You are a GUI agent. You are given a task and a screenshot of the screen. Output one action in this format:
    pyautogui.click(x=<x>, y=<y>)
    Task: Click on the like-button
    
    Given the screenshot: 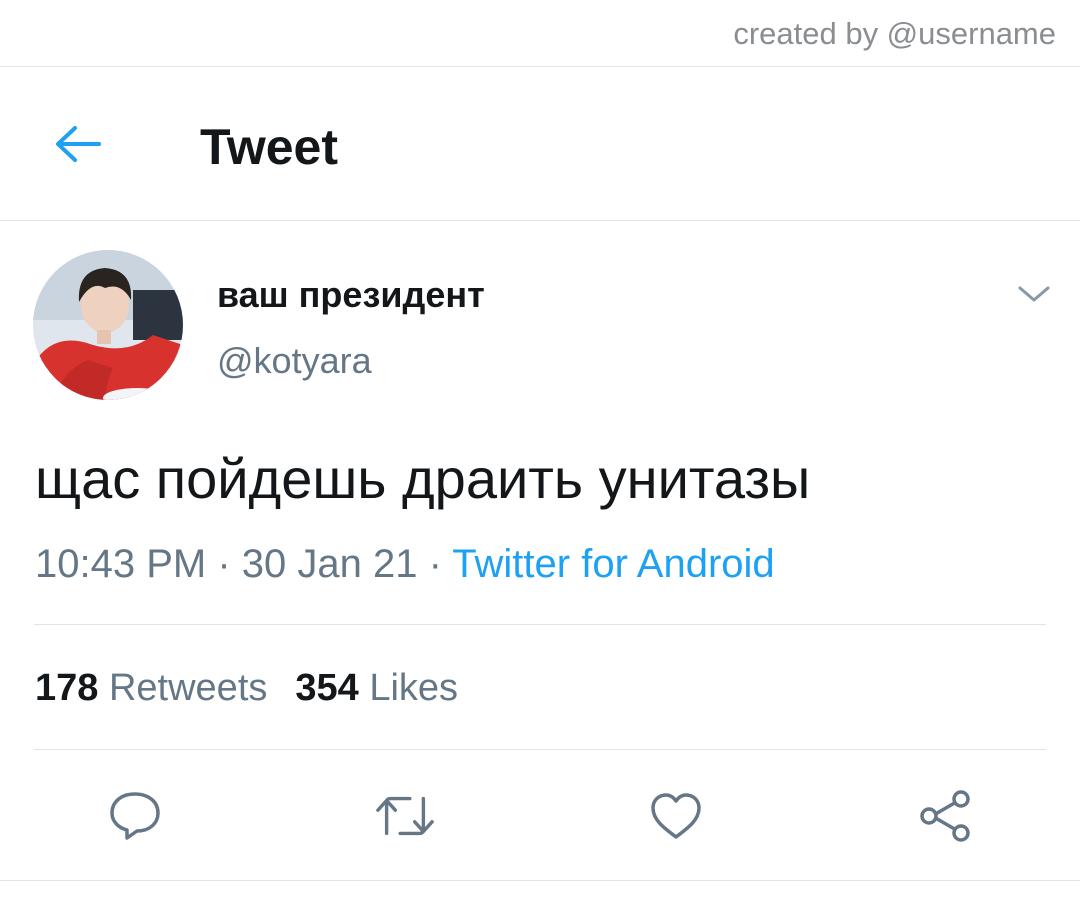 What is the action you would take?
    pyautogui.click(x=676, y=816)
    